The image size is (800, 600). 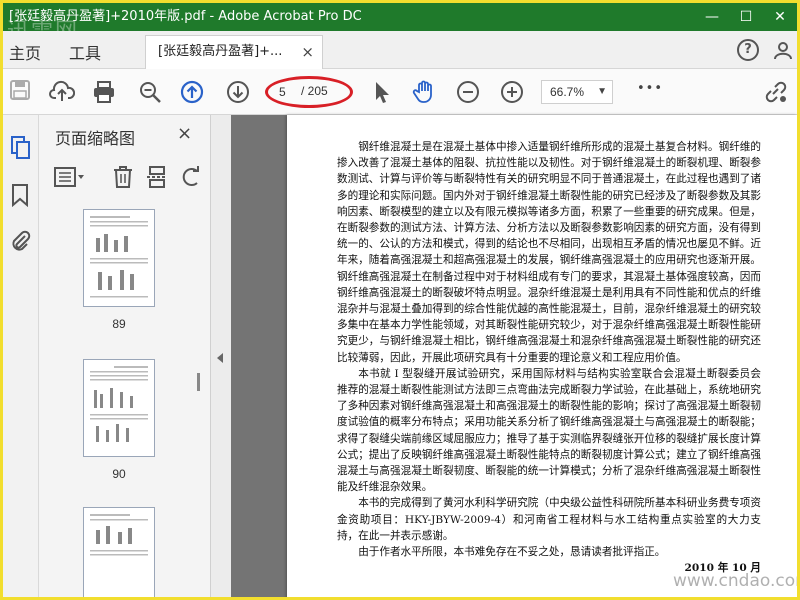 I want to click on collapse-panel-icon, so click(x=220, y=358).